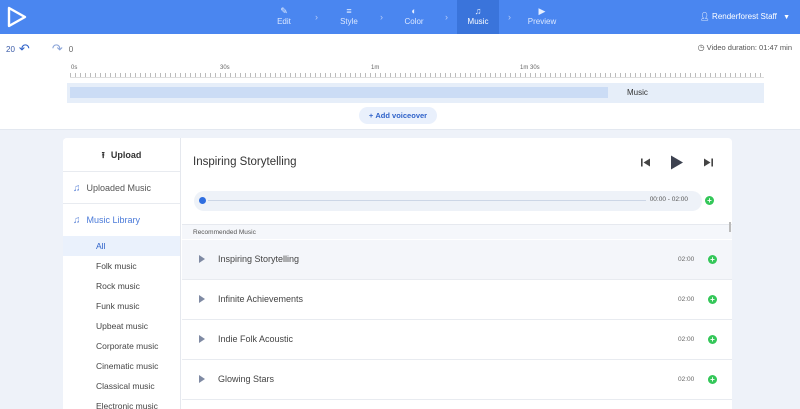 The image size is (800, 409). I want to click on add-voiceover-button: + Add voiceover, so click(398, 115).